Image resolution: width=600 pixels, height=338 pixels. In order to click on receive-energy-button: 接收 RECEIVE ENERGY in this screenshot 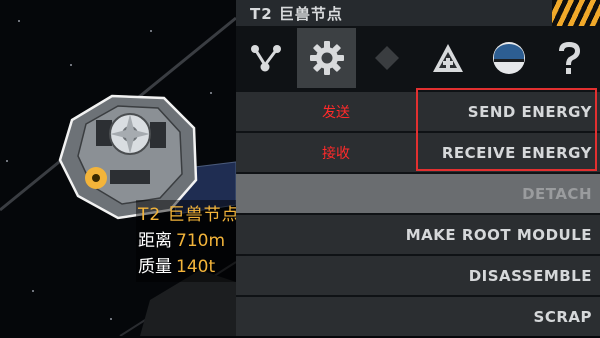, I will do `click(418, 152)`.